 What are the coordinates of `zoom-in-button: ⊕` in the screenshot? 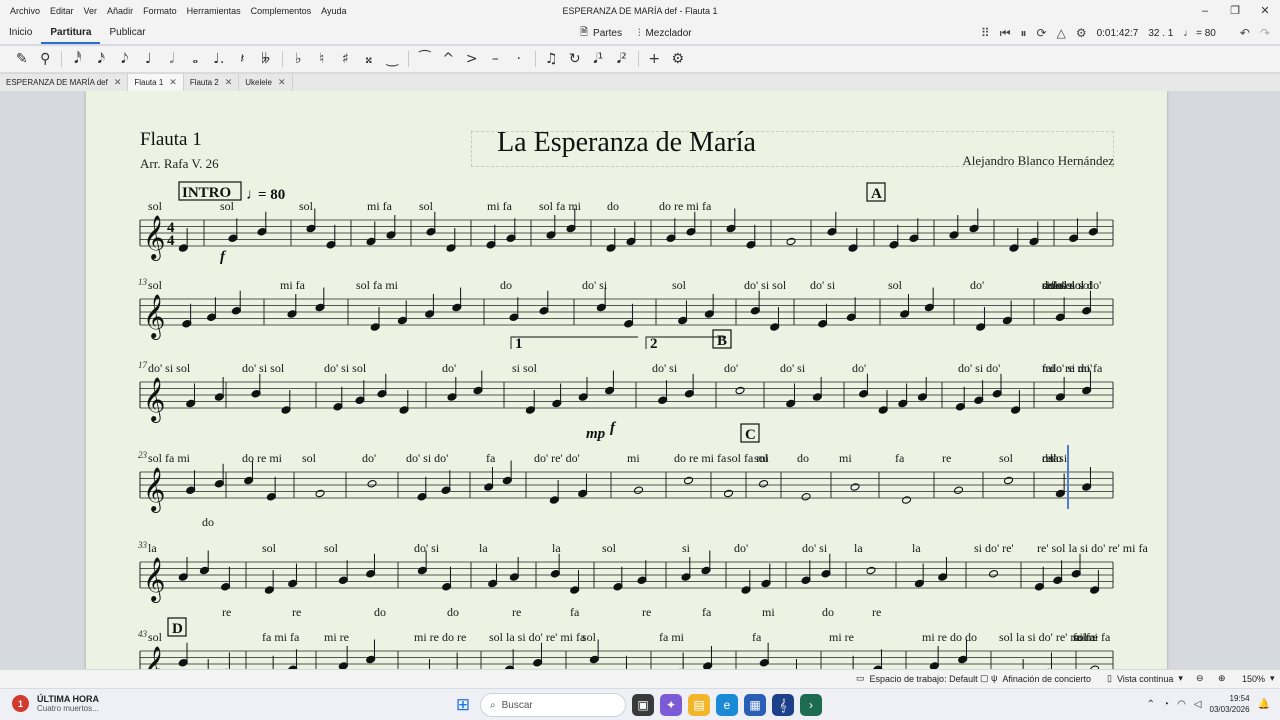 It's located at (1222, 678).